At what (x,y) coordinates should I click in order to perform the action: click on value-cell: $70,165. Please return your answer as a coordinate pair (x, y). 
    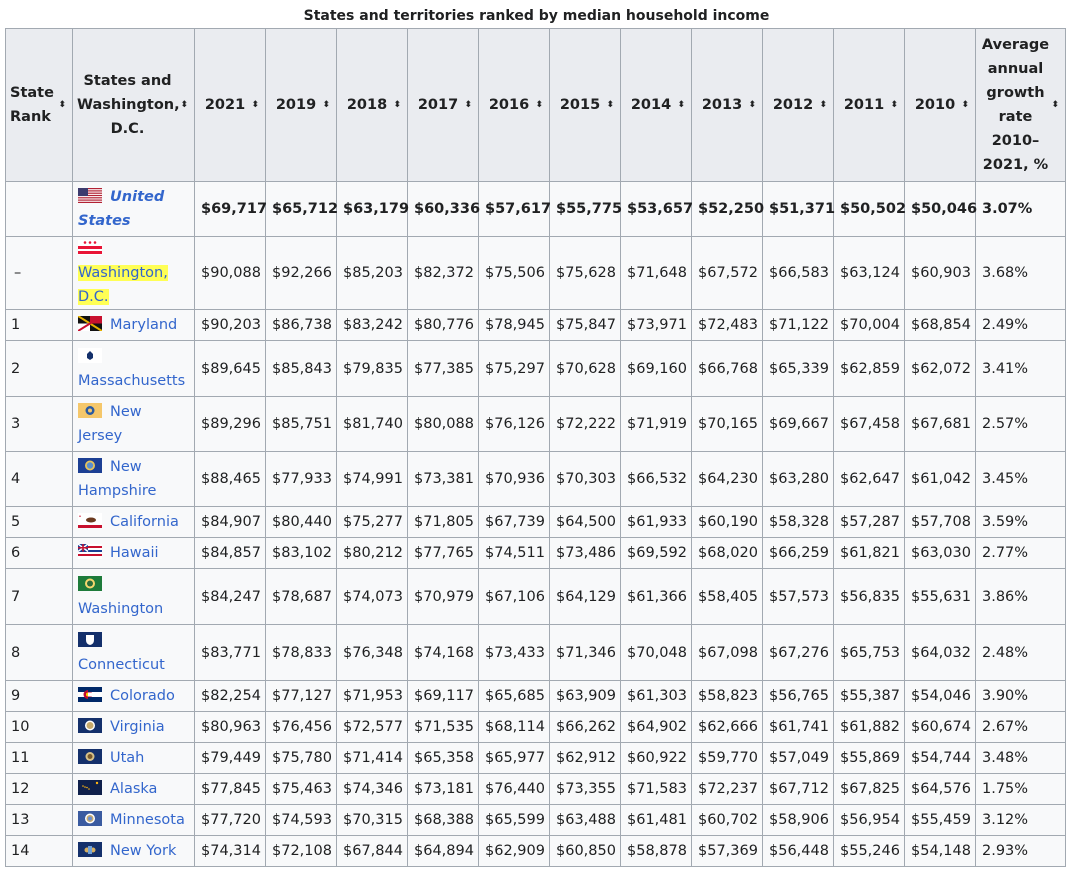
    Looking at the image, I should click on (727, 424).